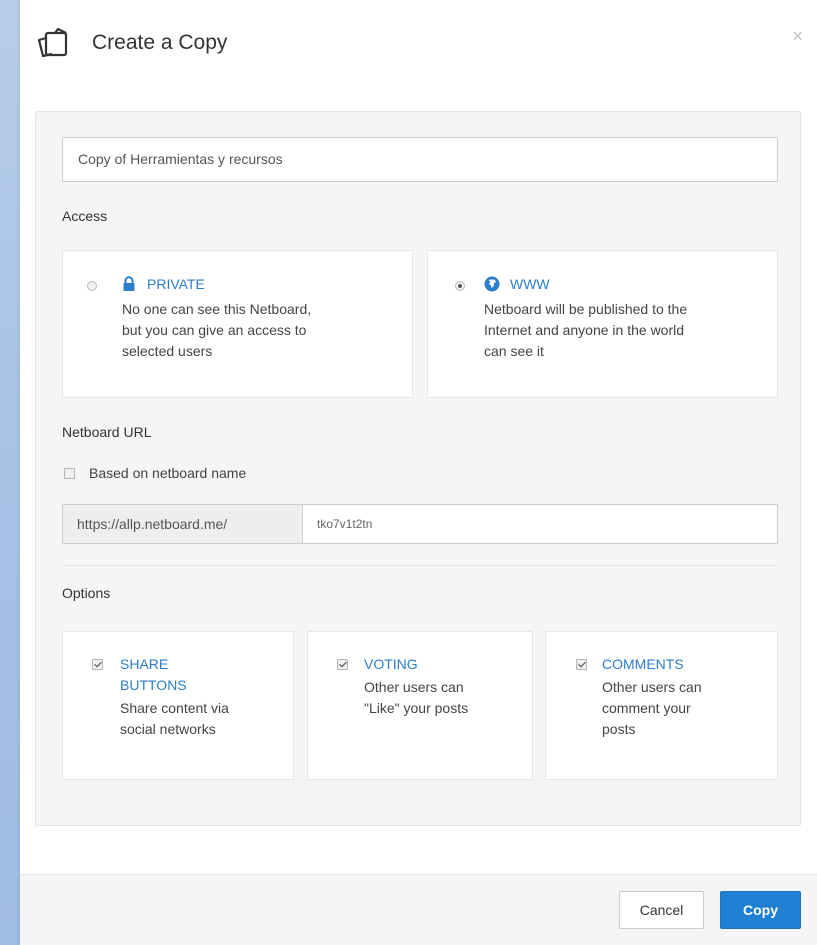  What do you see at coordinates (492, 284) in the screenshot?
I see `globe-icon` at bounding box center [492, 284].